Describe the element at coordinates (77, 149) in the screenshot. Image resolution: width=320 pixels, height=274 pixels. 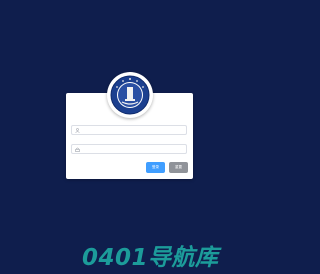
I see `lock-icon` at that location.